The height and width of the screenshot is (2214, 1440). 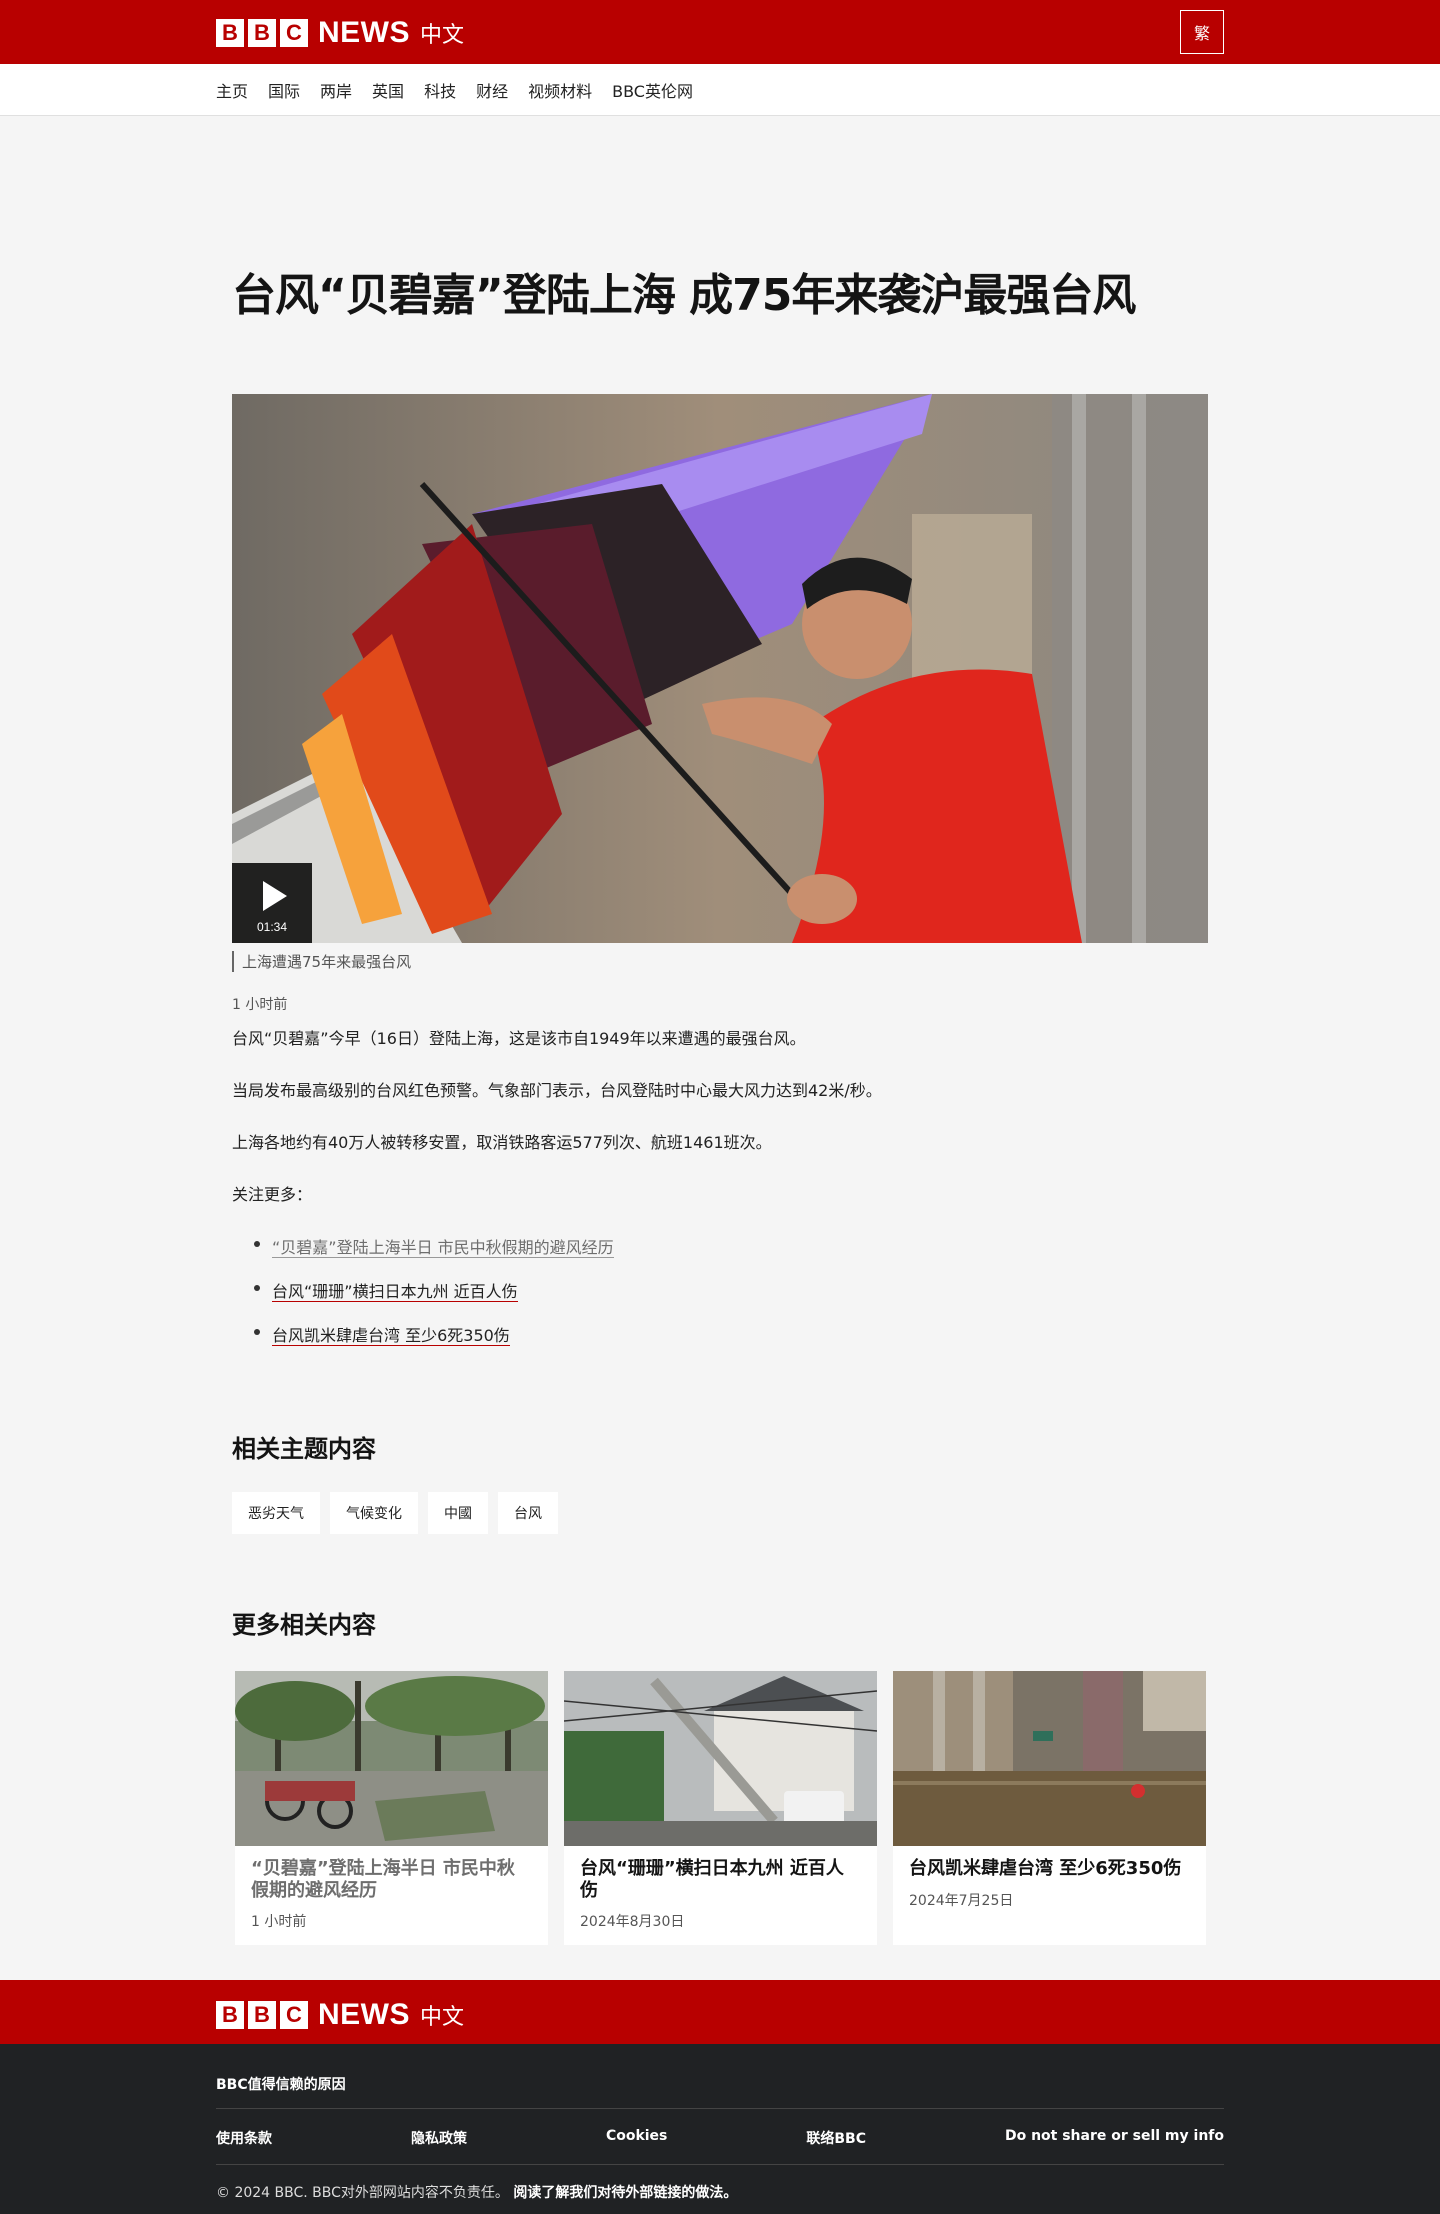 What do you see at coordinates (720, 32) in the screenshot?
I see `top-bar: B B C NEWS 中文 繁` at bounding box center [720, 32].